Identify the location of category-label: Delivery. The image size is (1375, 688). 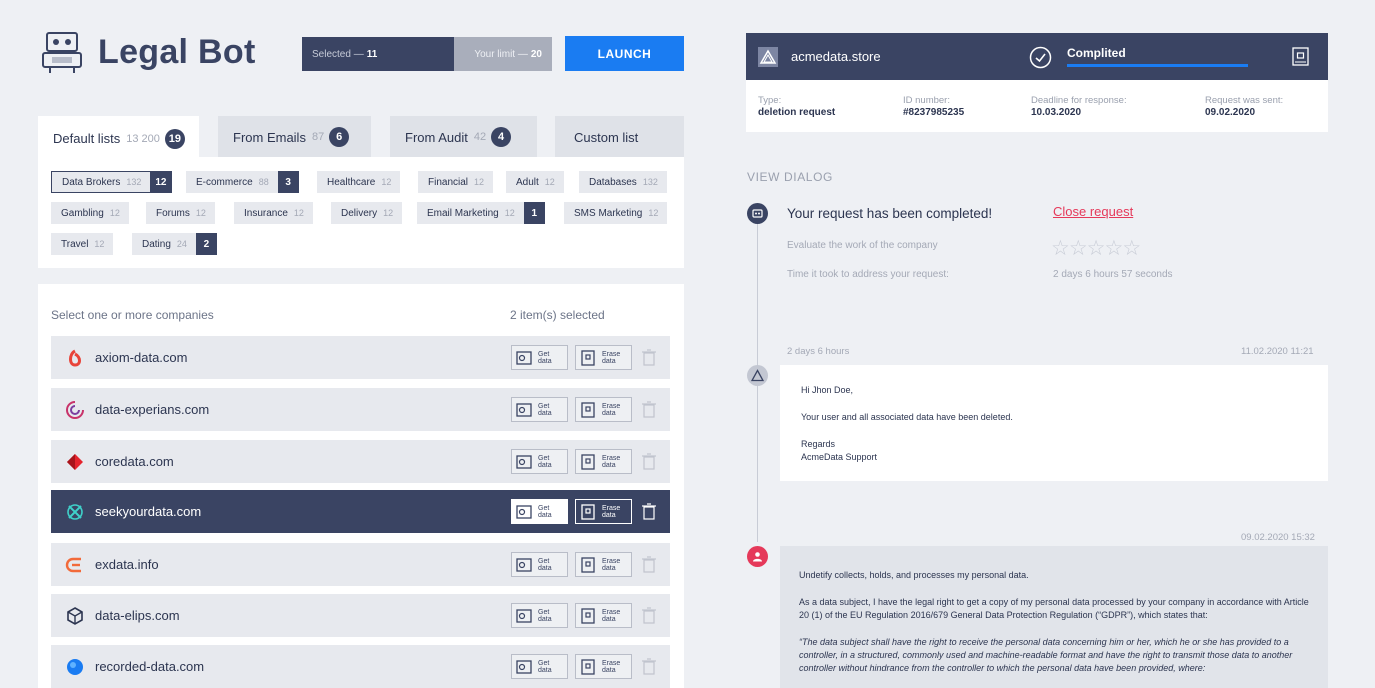
(359, 213).